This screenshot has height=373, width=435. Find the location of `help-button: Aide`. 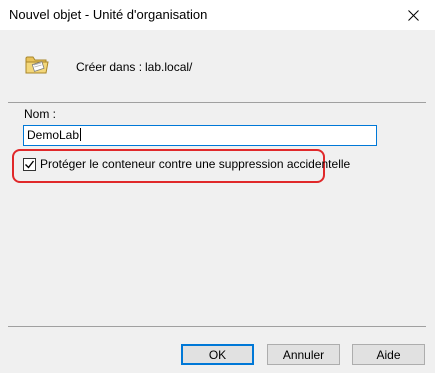

help-button: Aide is located at coordinates (388, 354).